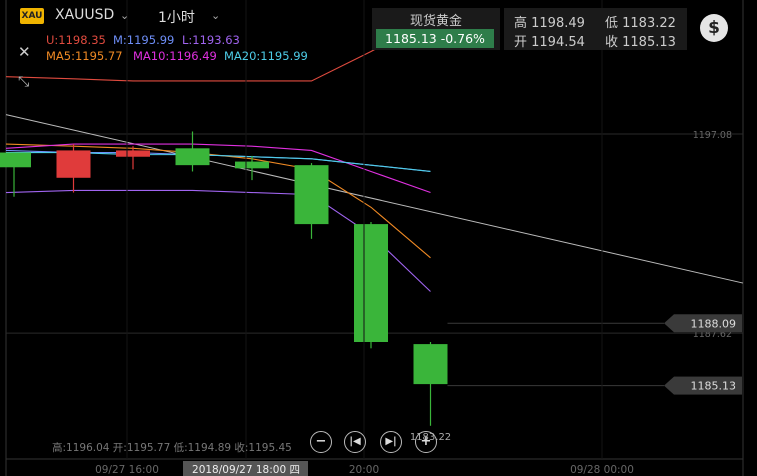  Describe the element at coordinates (84, 15) in the screenshot. I see `symbol-selector: XAUUSD` at that location.